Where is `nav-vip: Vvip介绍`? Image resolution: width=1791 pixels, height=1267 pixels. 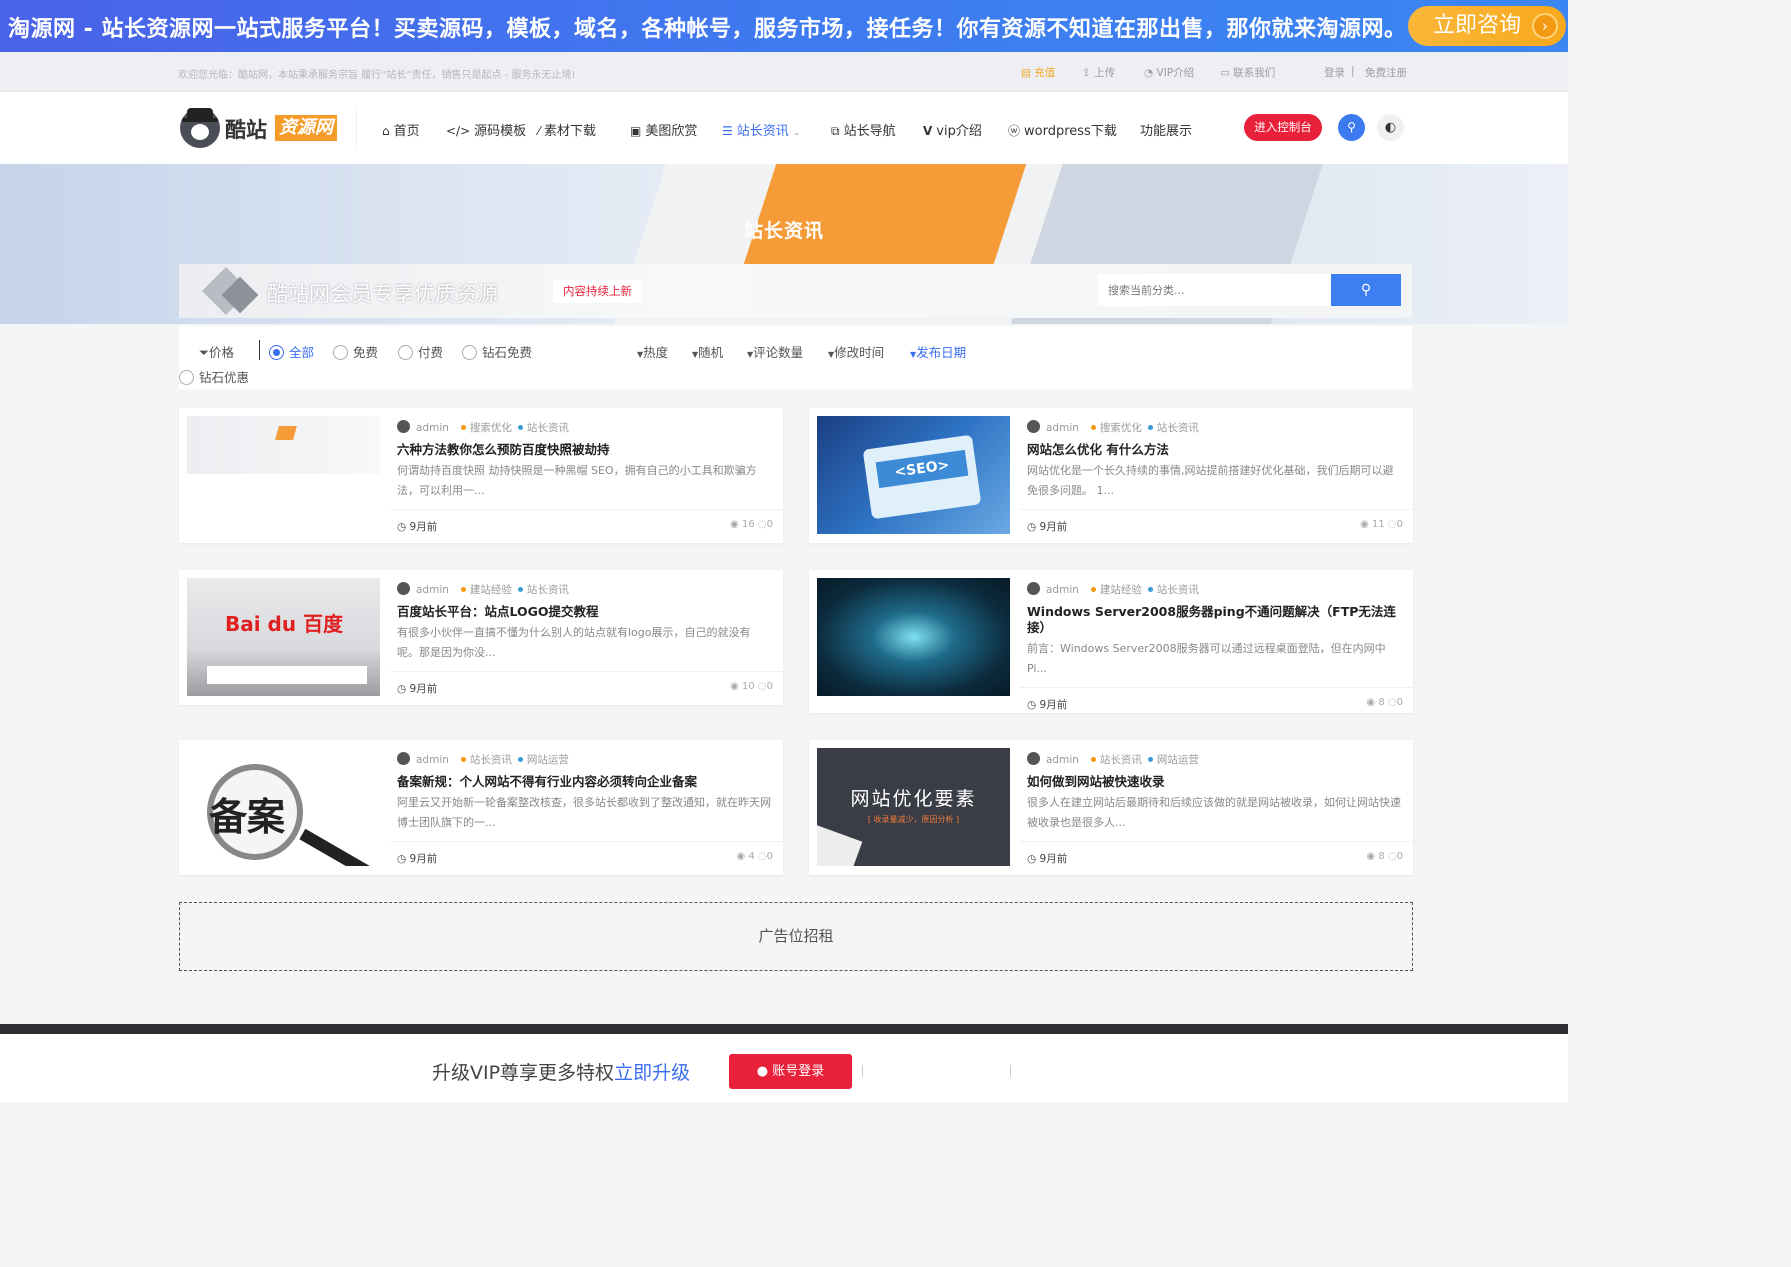 nav-vip: Vvip介绍 is located at coordinates (952, 129).